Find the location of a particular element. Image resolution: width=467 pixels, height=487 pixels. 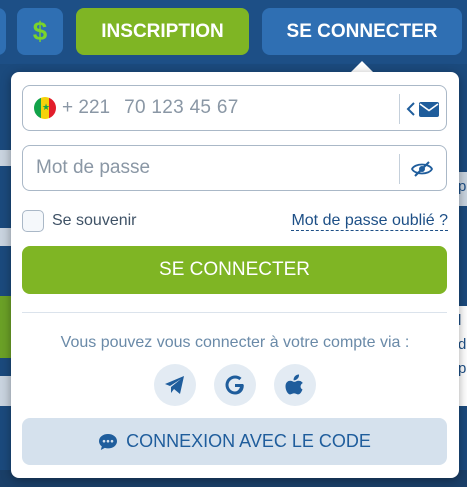

dial-code: + 221 is located at coordinates (86, 107).